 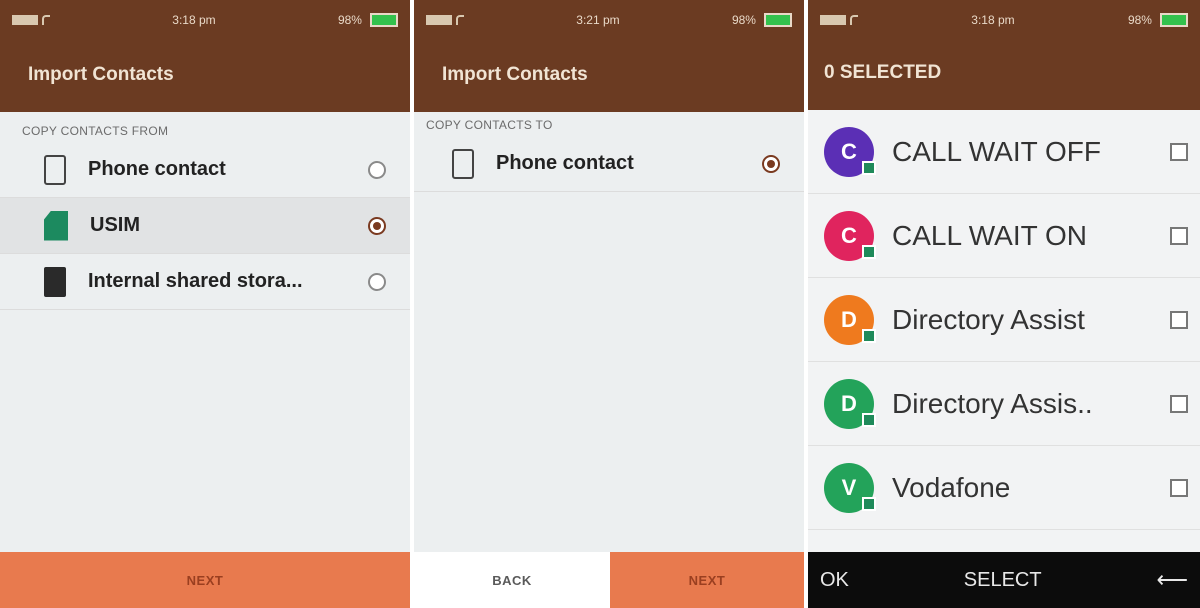 What do you see at coordinates (988, 319) in the screenshot?
I see `contact-name: Directory Assist` at bounding box center [988, 319].